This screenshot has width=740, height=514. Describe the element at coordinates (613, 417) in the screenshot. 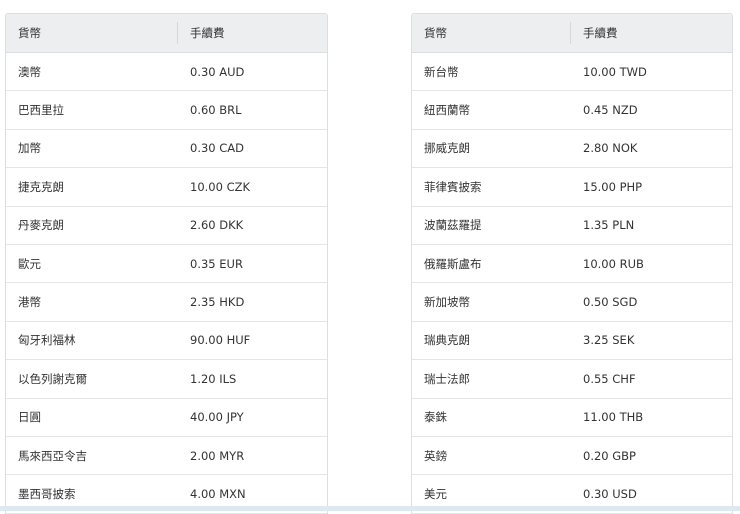

I see `fee-value: 11.00 THB` at that location.